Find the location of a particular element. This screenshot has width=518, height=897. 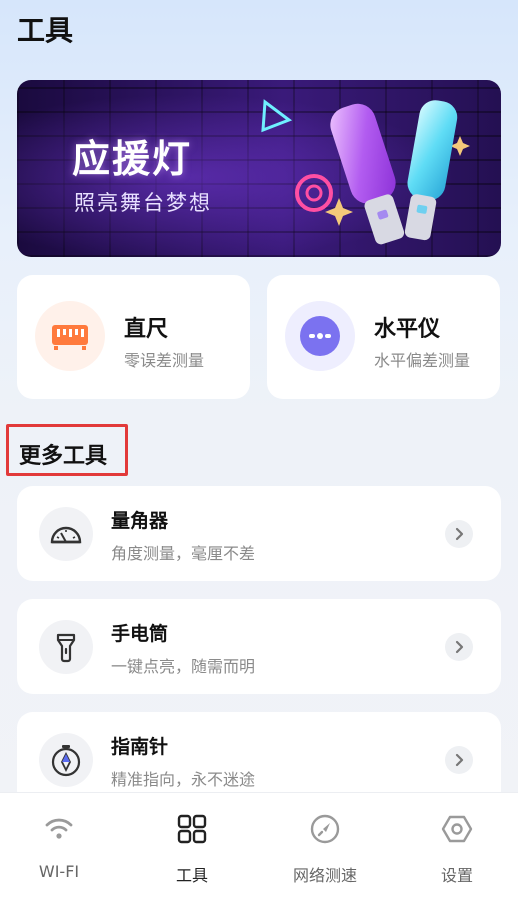

tab-label-tools: 工具 is located at coordinates (191, 875).